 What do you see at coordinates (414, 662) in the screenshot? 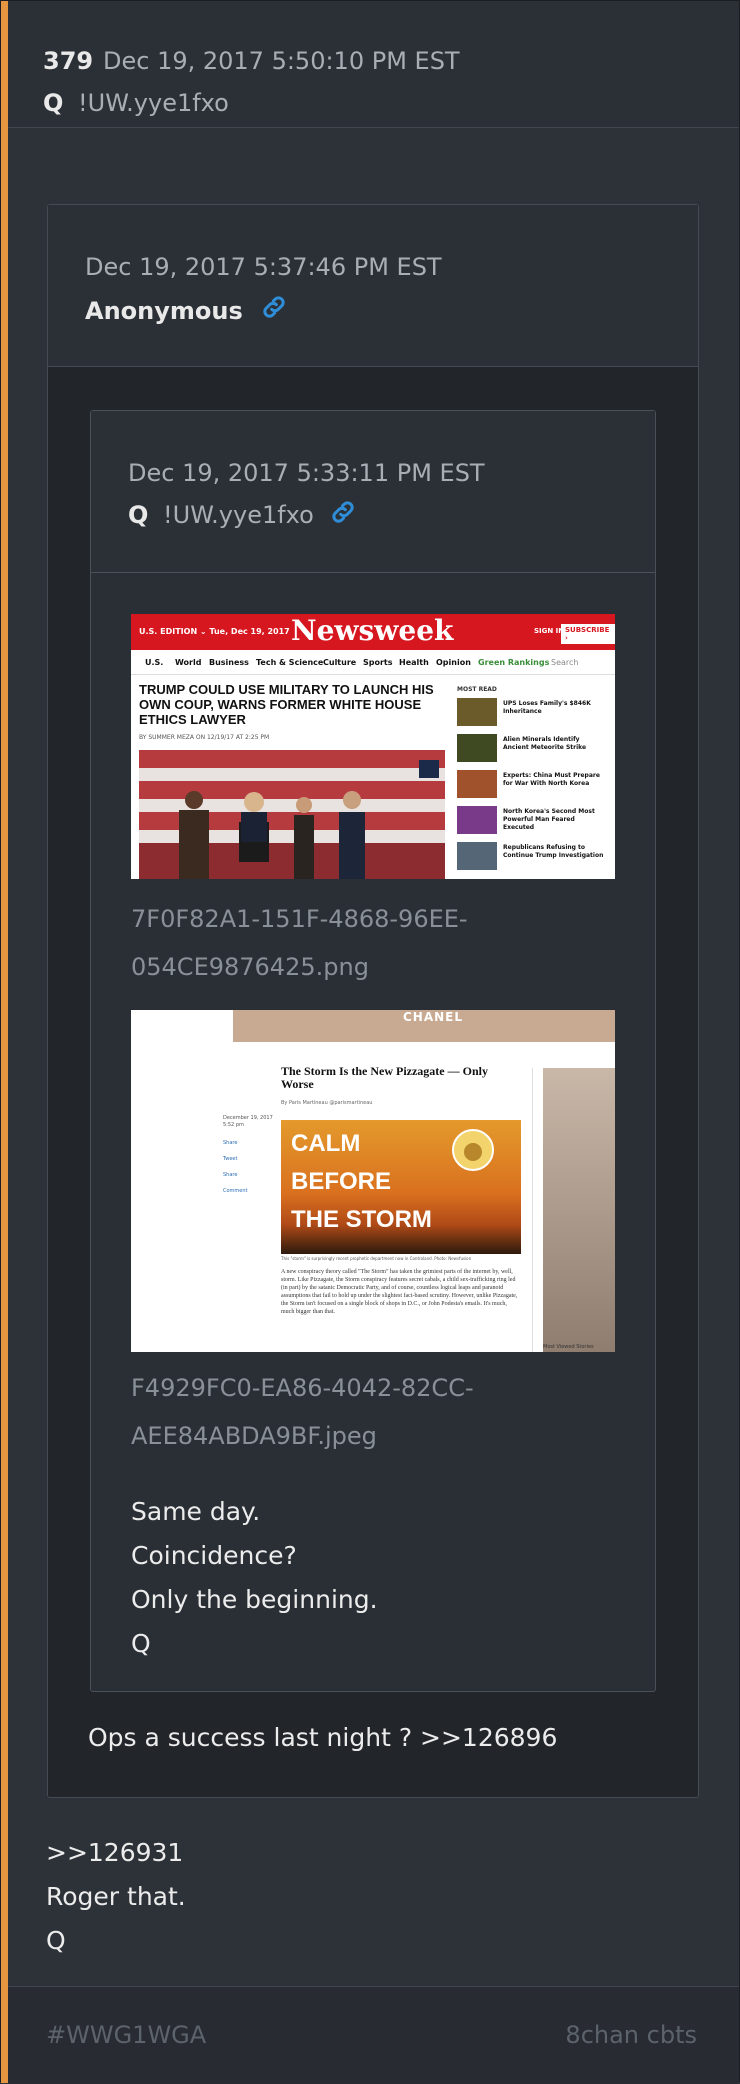
I see `newsweek-nav-item: Health` at bounding box center [414, 662].